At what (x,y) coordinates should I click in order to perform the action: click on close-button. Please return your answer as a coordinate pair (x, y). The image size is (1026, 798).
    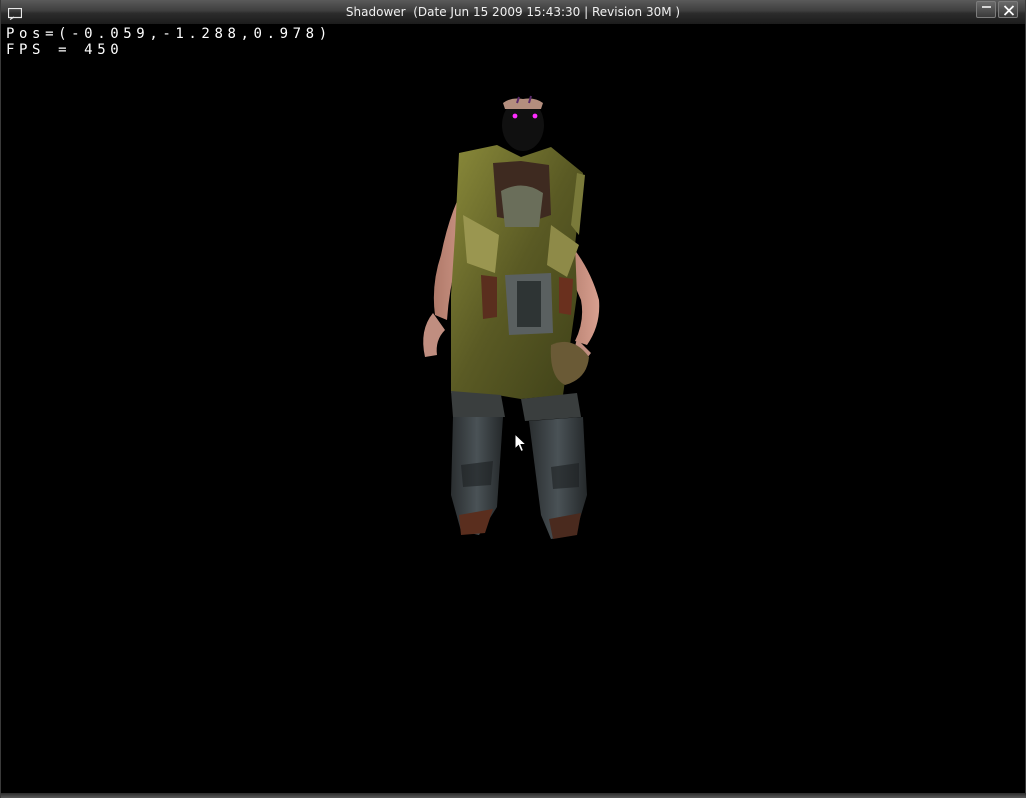
    Looking at the image, I should click on (1008, 9).